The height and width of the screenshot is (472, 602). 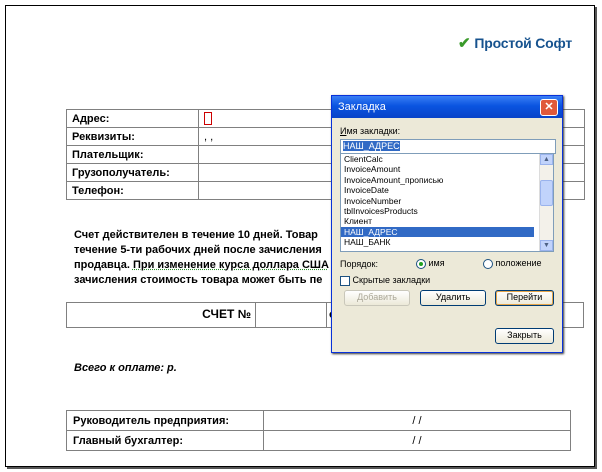 I want to click on bookmark-name-value: НАШ_АДРЕС, so click(x=371, y=146).